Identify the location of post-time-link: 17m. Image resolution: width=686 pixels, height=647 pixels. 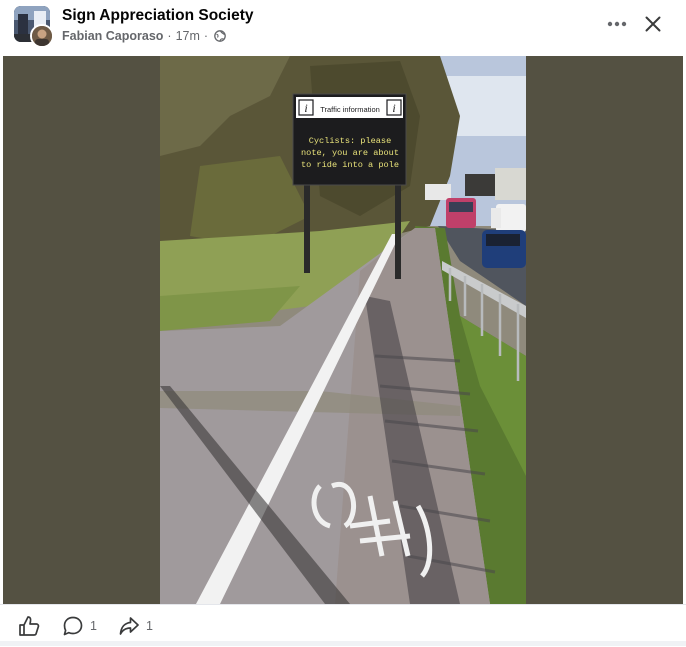
(188, 36).